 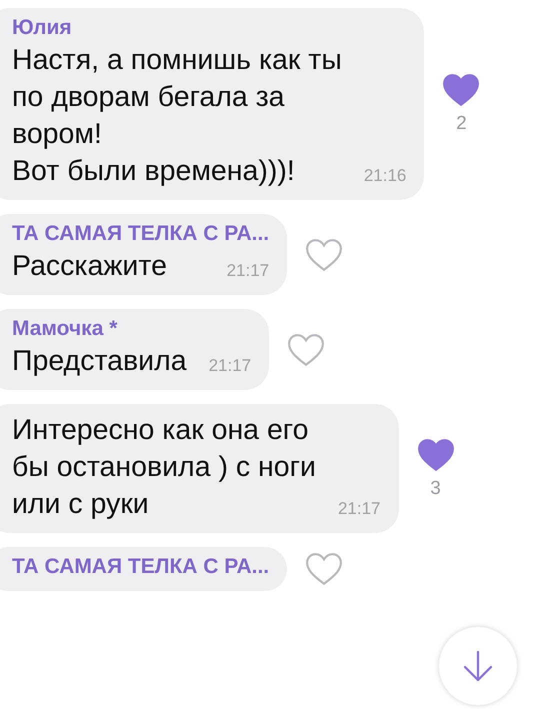 I want to click on scroll-down-button, so click(x=478, y=666).